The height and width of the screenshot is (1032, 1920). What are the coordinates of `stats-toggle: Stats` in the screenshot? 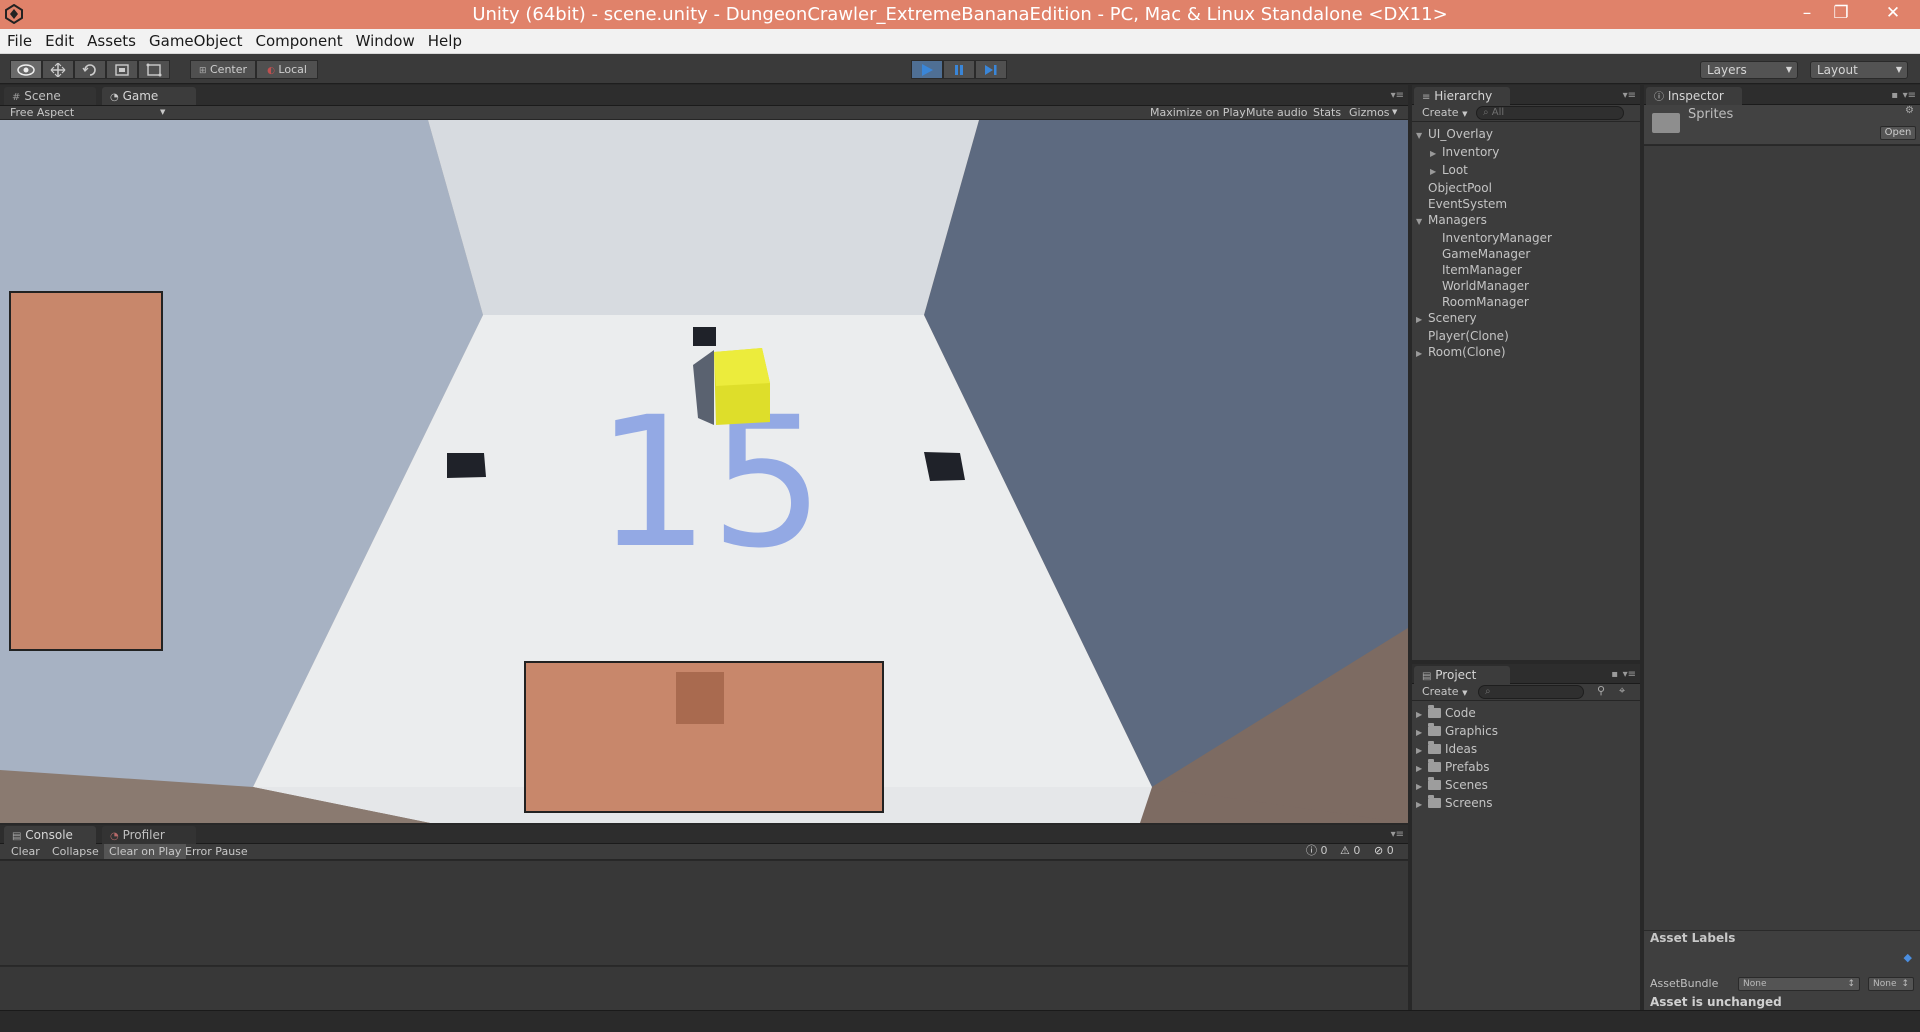 It's located at (1327, 112).